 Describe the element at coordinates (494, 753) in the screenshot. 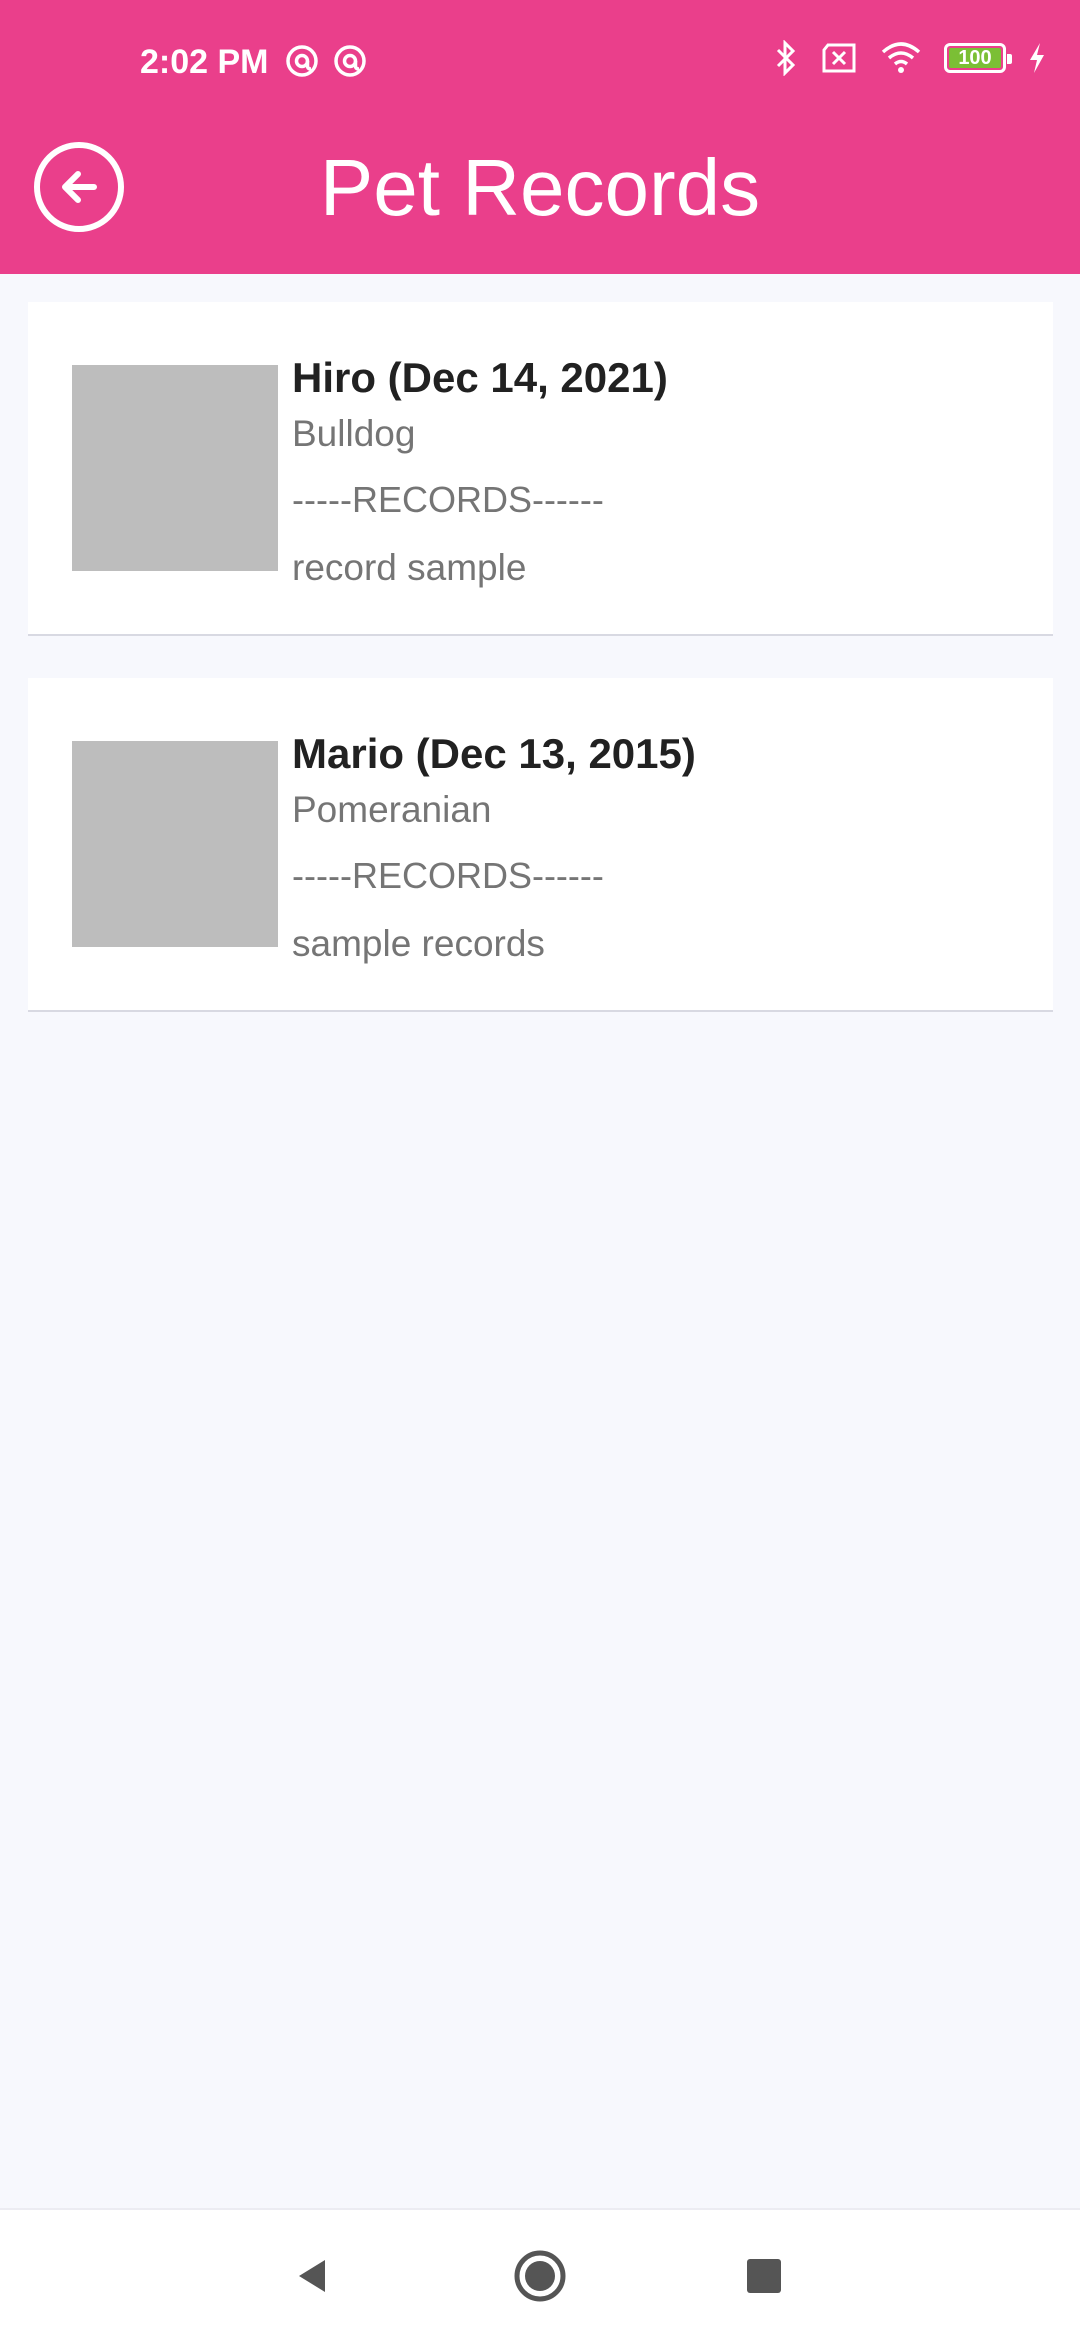

I see `pet-name: Mario (Dec 13, 2015)` at that location.